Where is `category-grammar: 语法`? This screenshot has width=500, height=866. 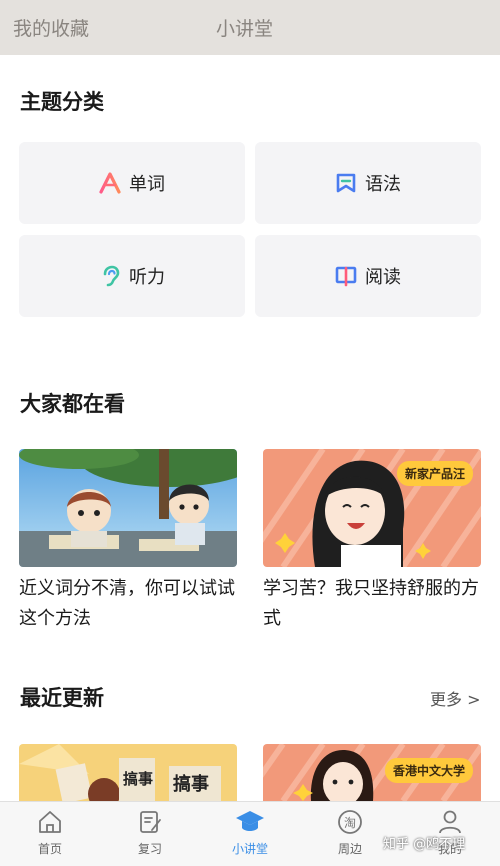
category-grammar: 语法 is located at coordinates (368, 183).